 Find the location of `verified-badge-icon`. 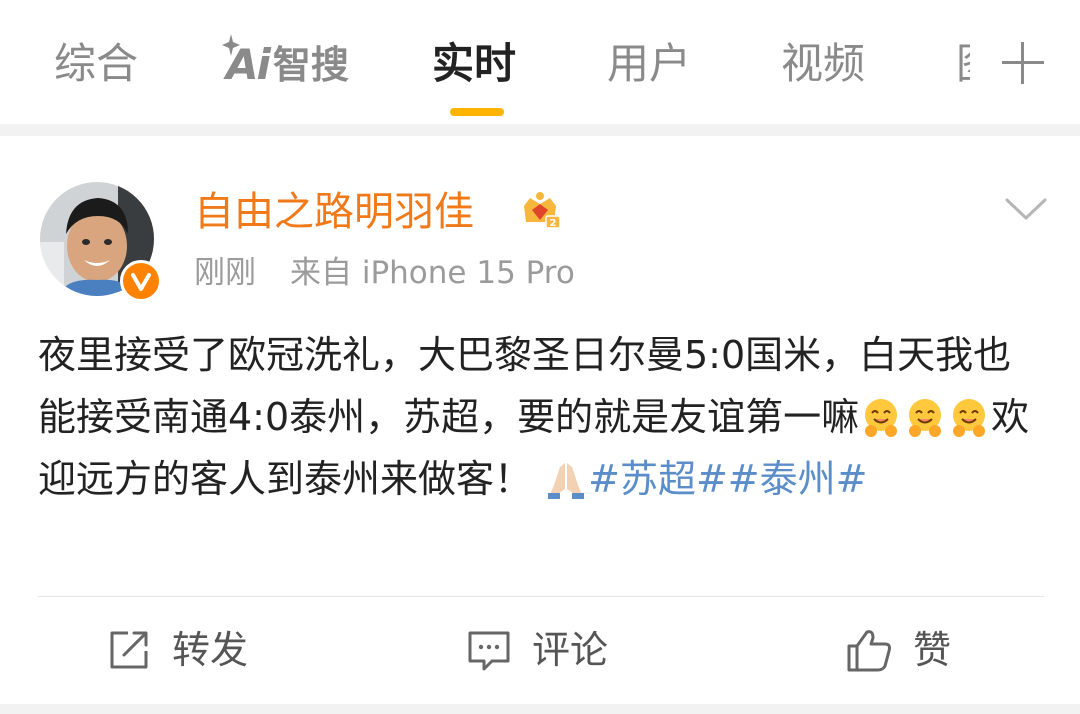

verified-badge-icon is located at coordinates (141, 281).